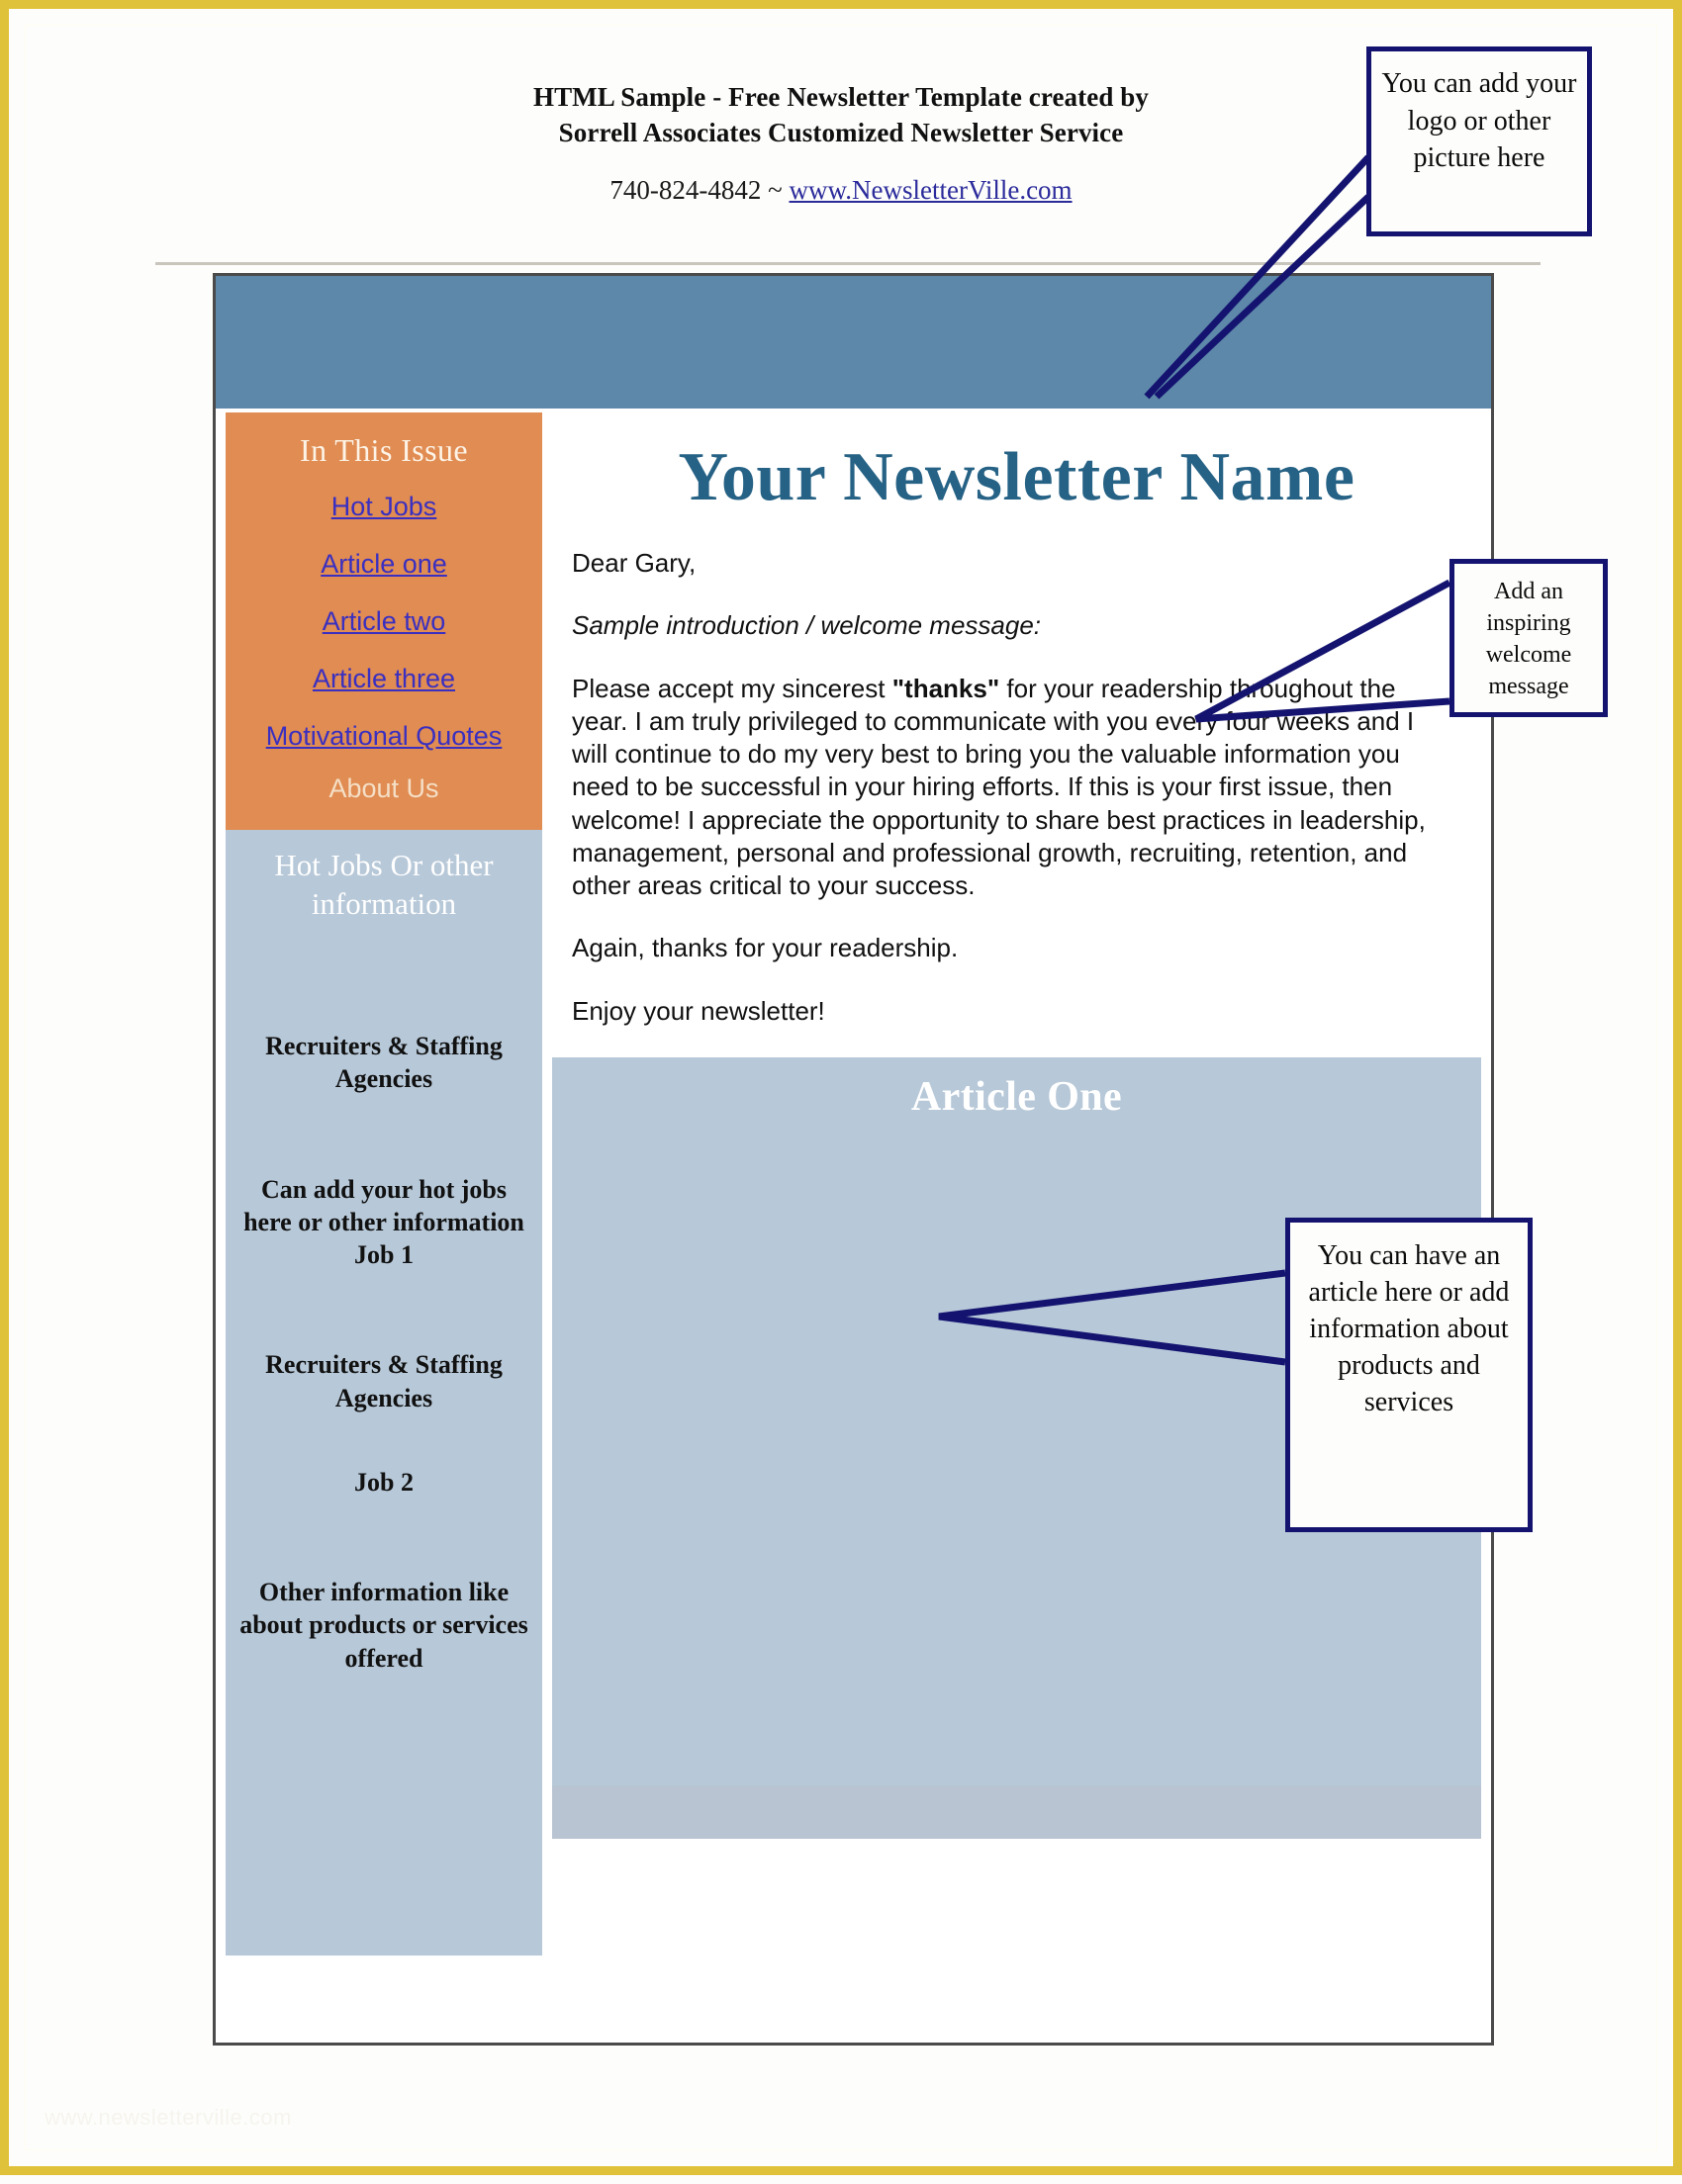  I want to click on paragraph-emphasis: "thanks", so click(945, 688).